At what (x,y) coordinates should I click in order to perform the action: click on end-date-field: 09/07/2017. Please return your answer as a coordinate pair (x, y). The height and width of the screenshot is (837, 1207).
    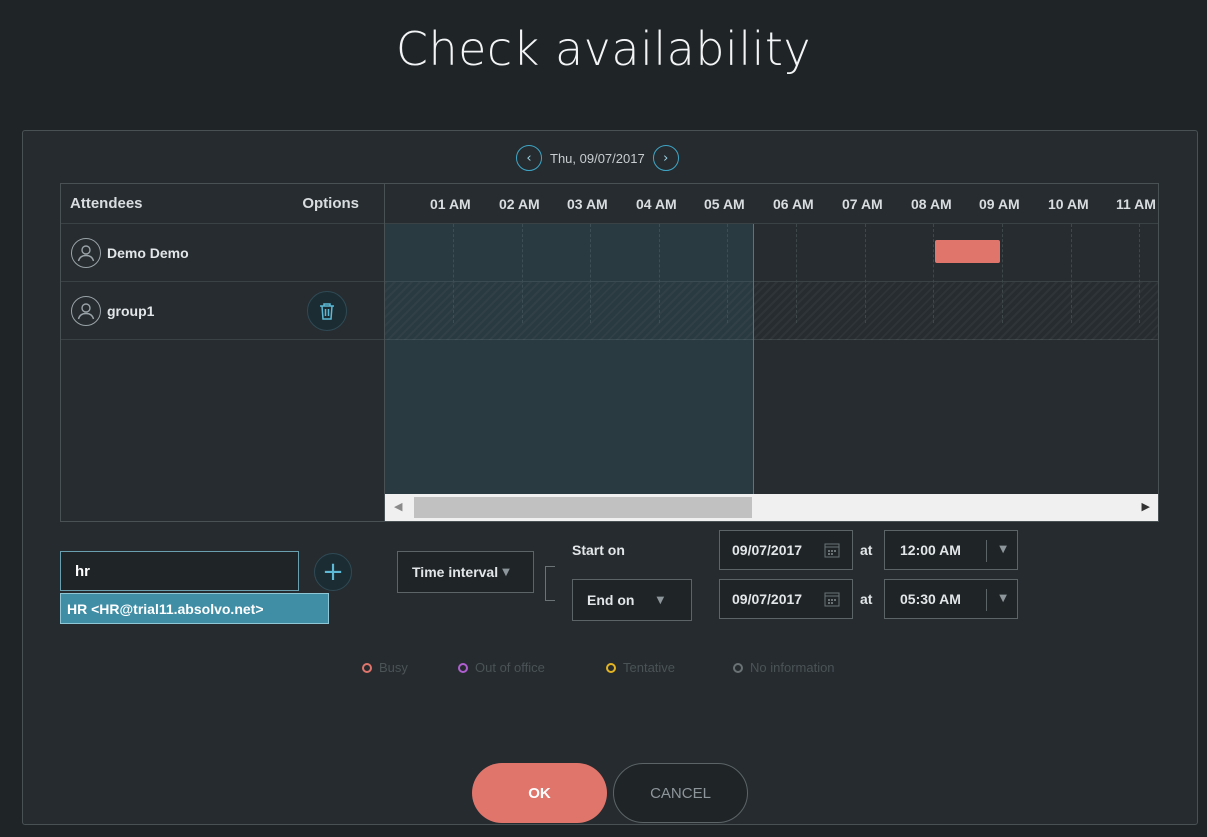
    Looking at the image, I should click on (786, 599).